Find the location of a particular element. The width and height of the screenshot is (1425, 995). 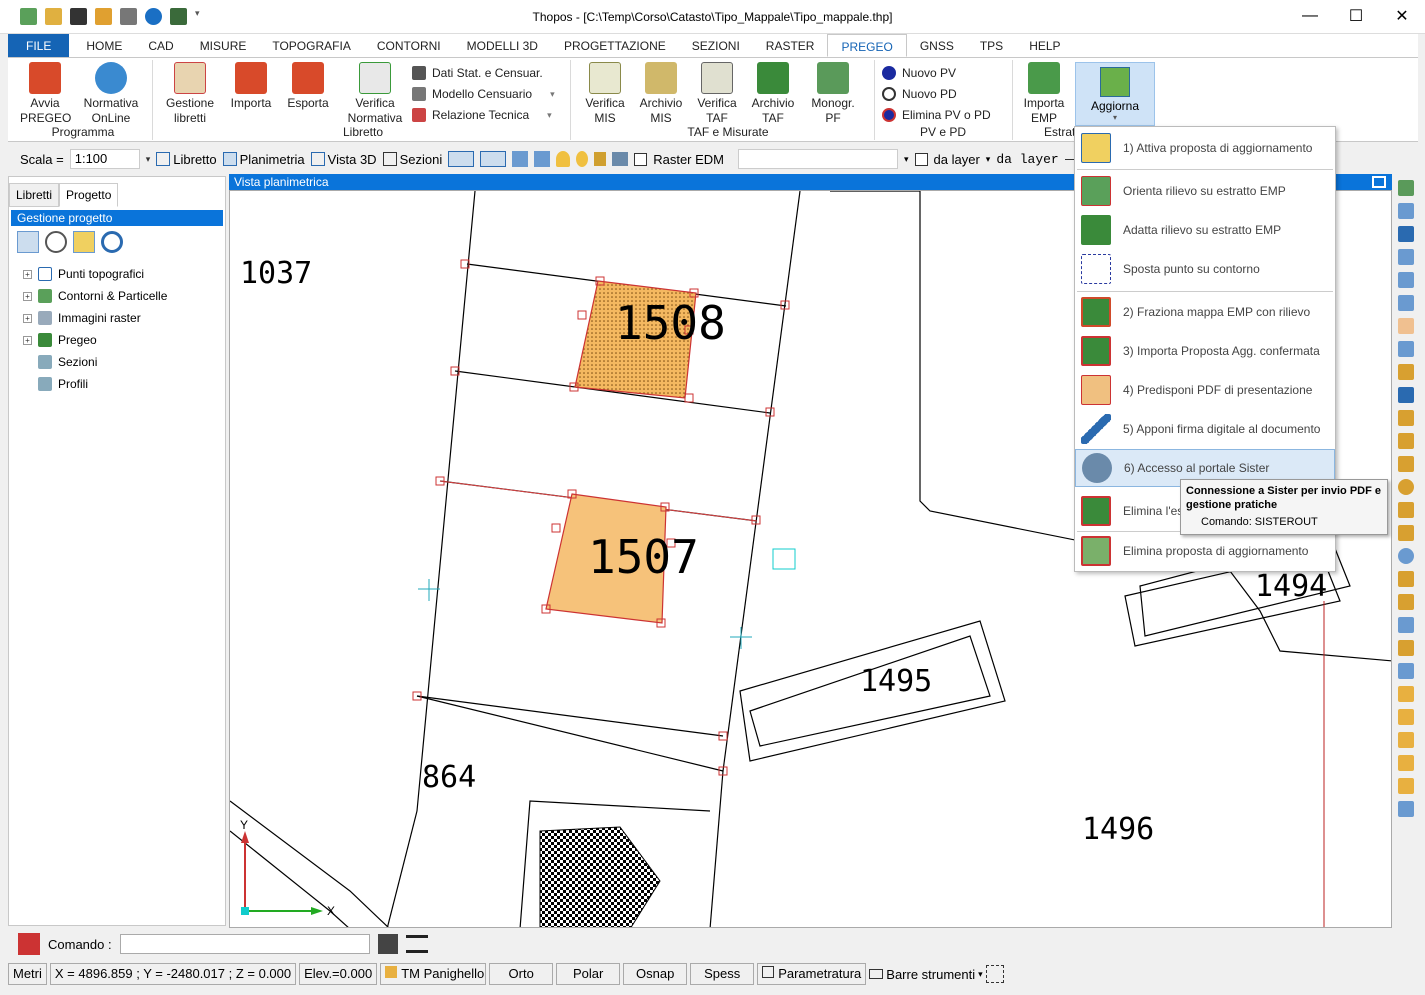

nuovo-pv-button: Nuovo PV is located at coordinates (919, 73).